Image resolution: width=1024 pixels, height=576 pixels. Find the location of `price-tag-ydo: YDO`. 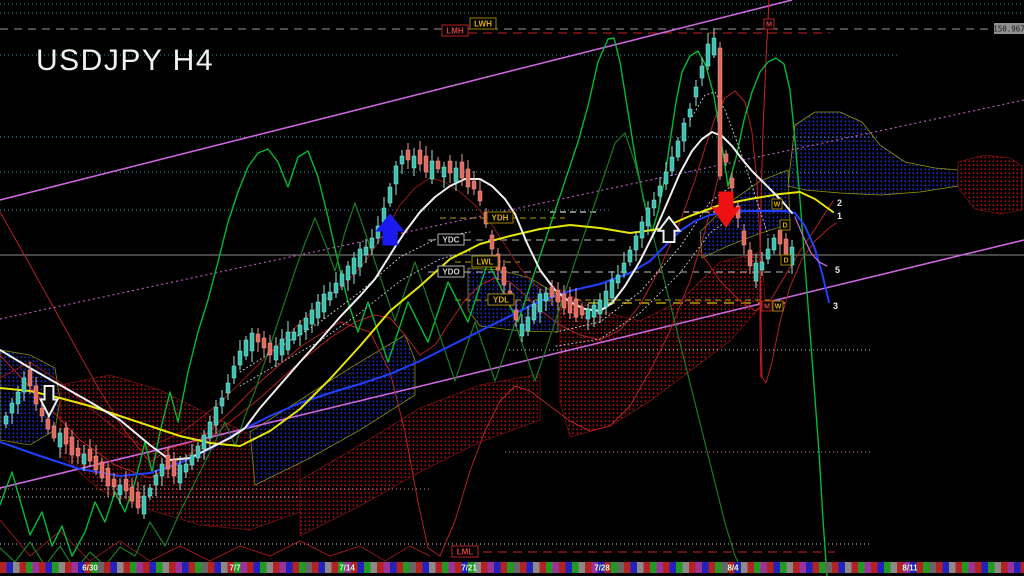

price-tag-ydo: YDO is located at coordinates (451, 271).